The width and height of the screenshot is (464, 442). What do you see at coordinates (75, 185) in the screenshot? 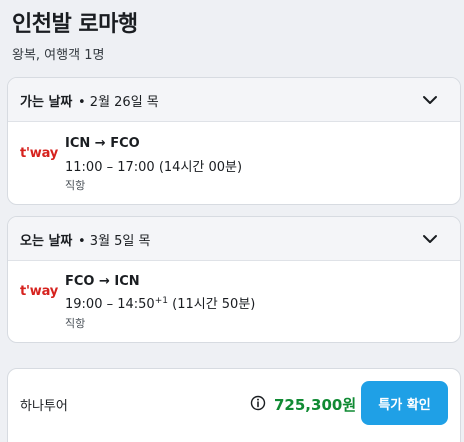
I see `outbound-stops: 직항` at bounding box center [75, 185].